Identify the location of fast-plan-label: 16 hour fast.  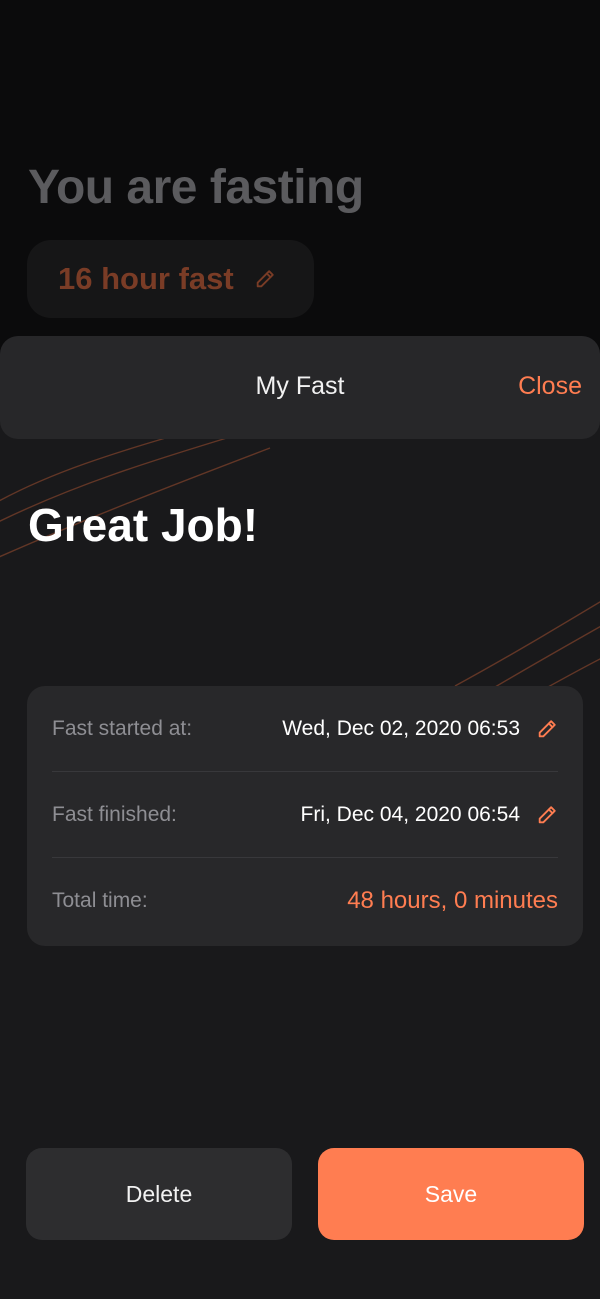
(146, 278).